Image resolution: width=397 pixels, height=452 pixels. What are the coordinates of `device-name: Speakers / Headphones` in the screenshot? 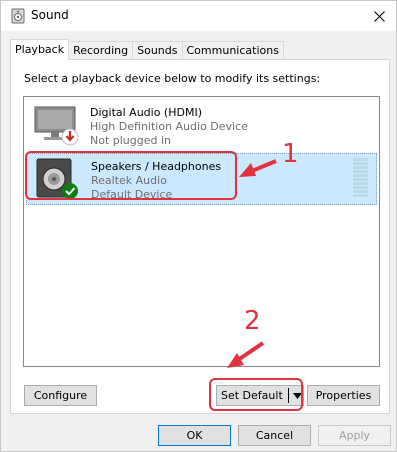 It's located at (156, 166).